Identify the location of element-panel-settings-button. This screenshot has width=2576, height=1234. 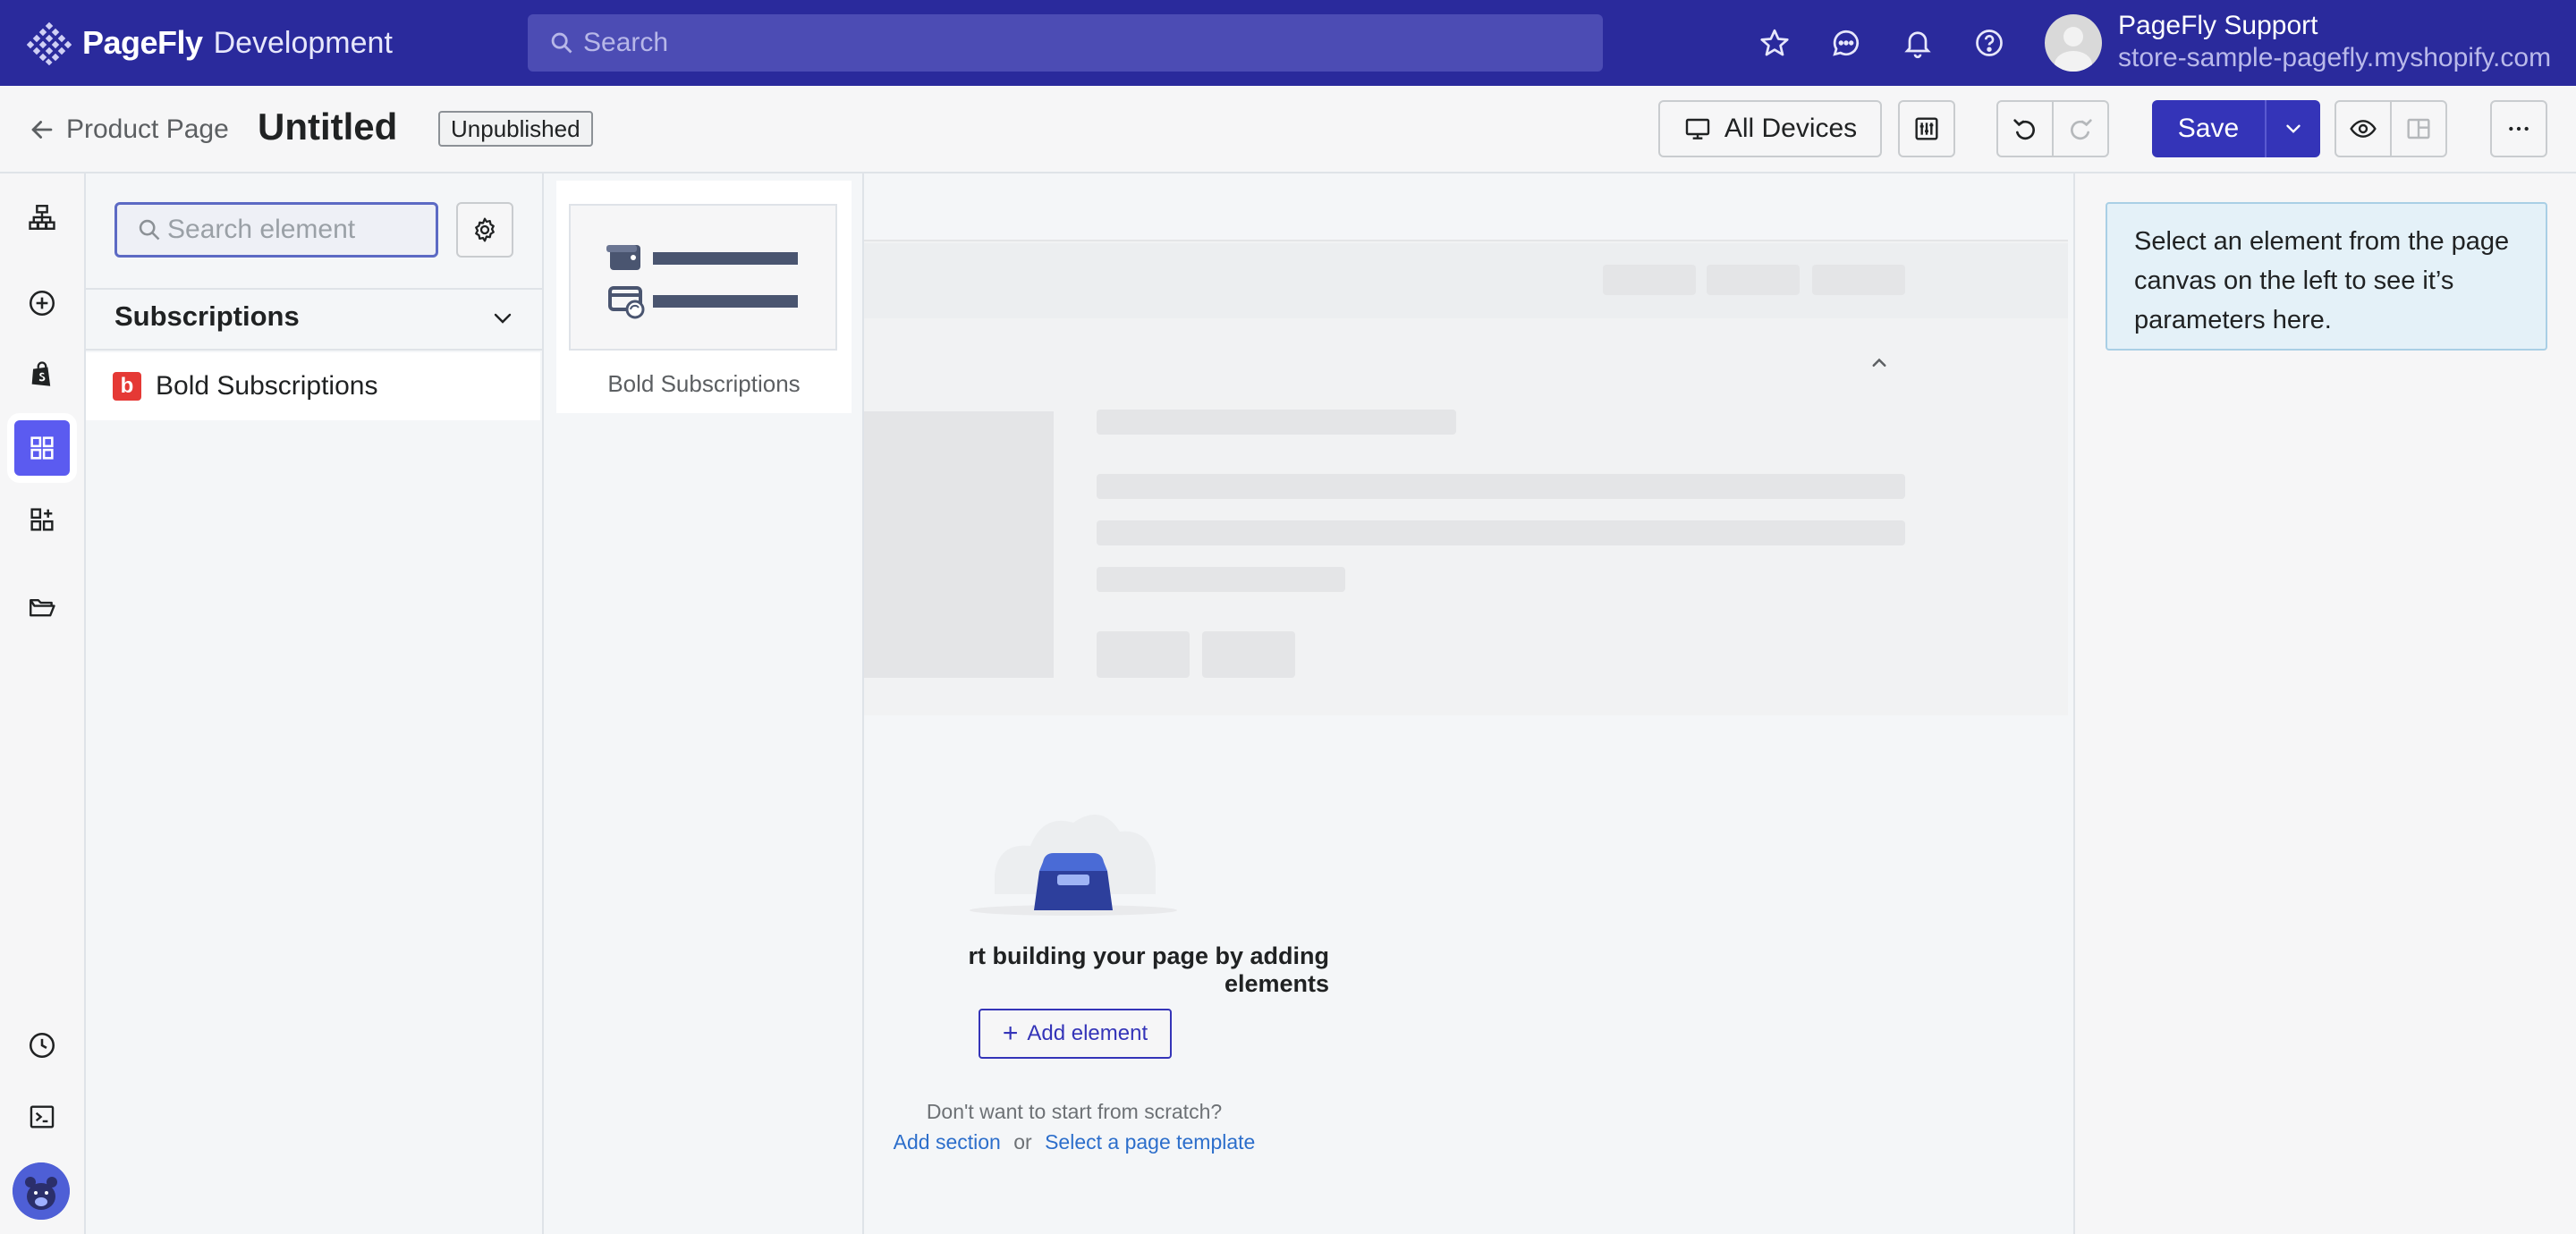
(484, 230).